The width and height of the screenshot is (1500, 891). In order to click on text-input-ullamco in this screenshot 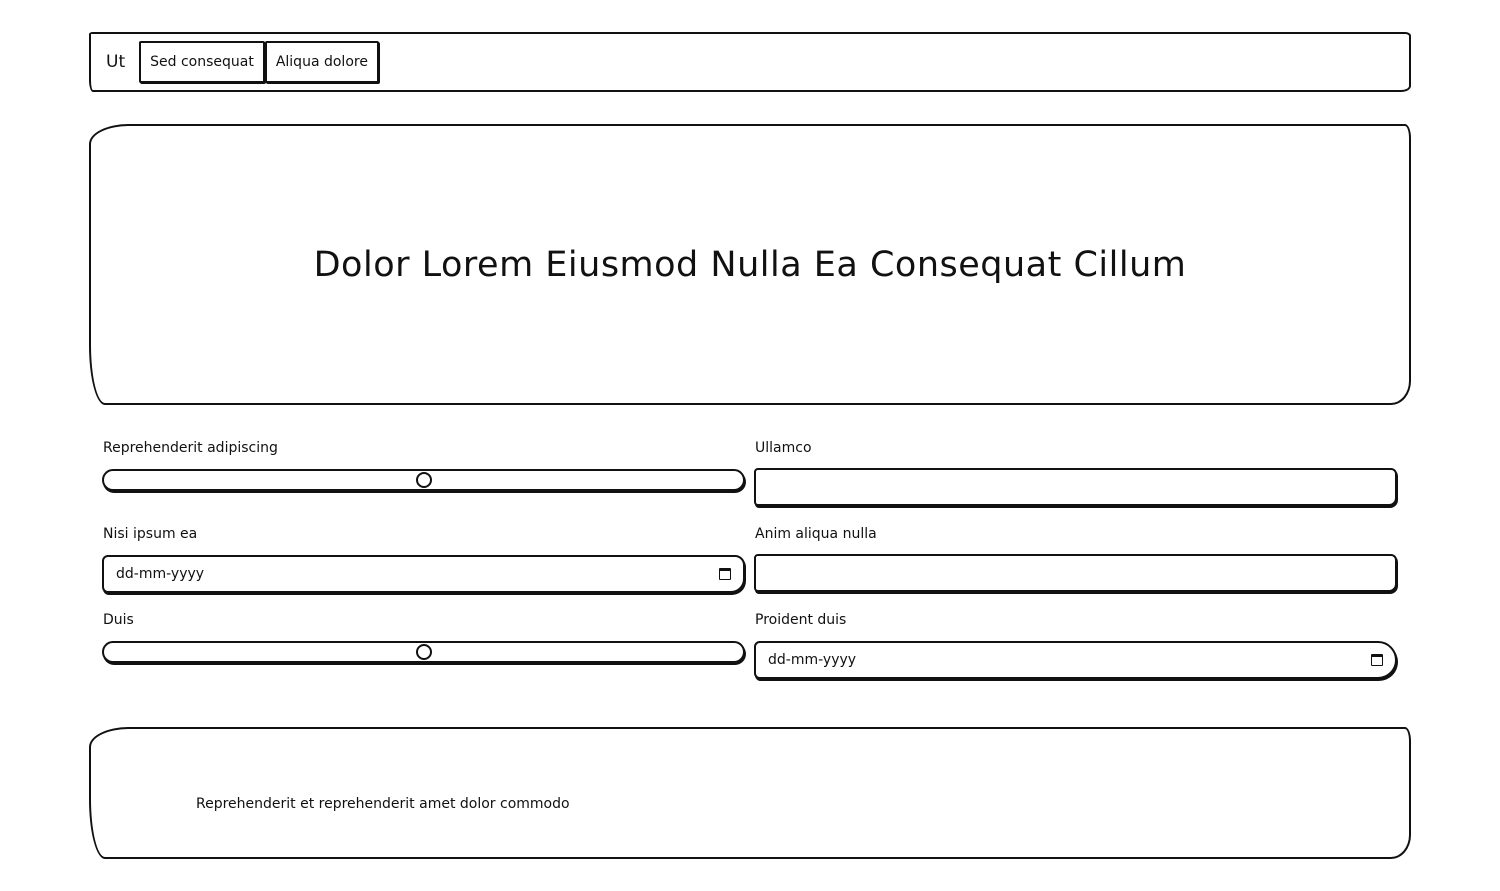, I will do `click(1075, 487)`.